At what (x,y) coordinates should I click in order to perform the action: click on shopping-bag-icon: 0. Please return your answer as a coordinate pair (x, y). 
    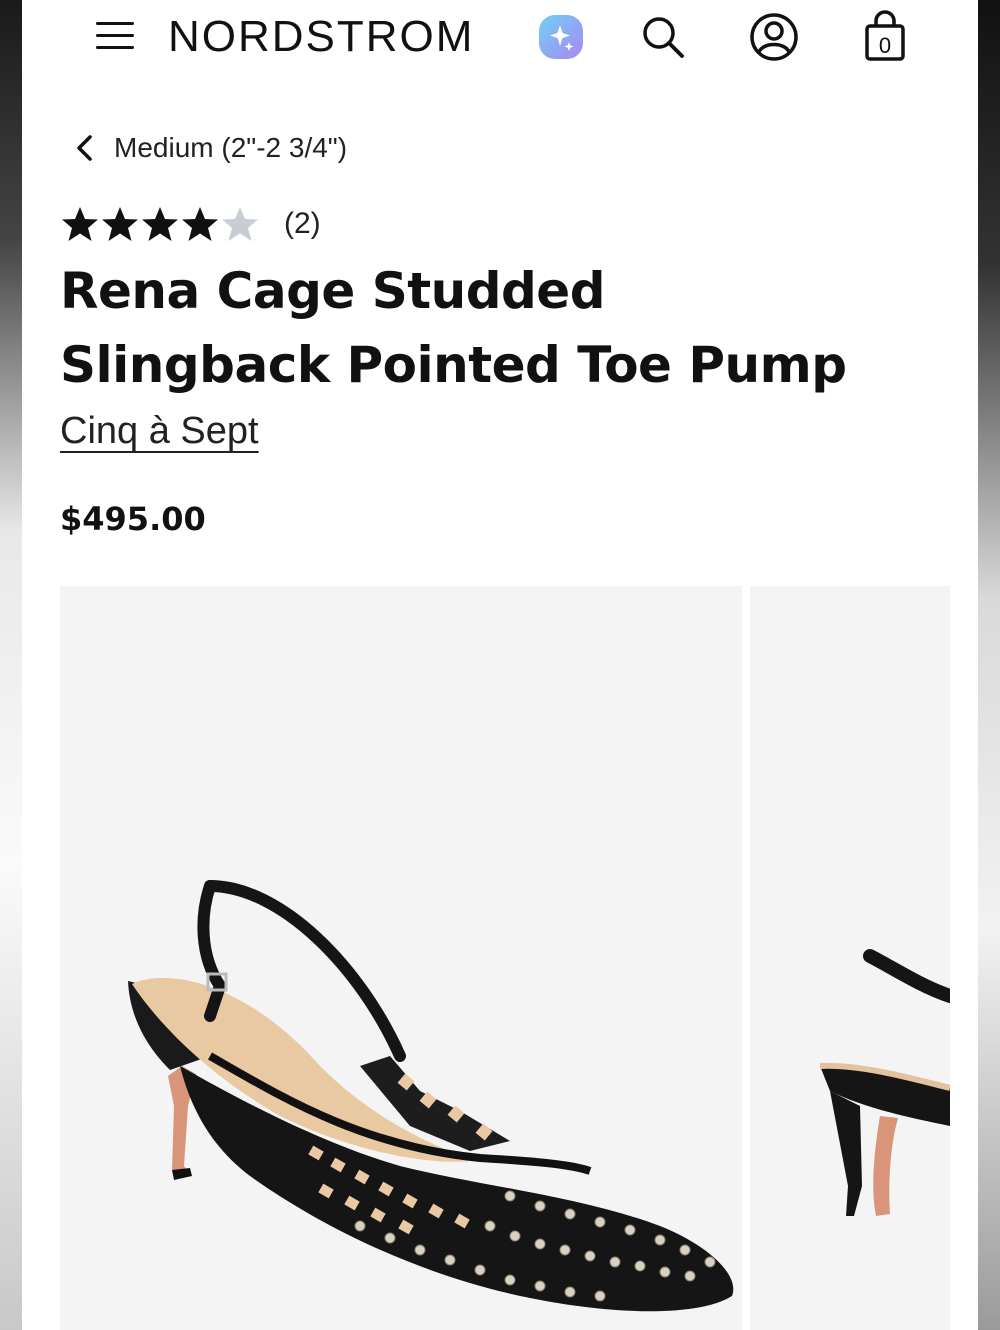
    Looking at the image, I should click on (885, 36).